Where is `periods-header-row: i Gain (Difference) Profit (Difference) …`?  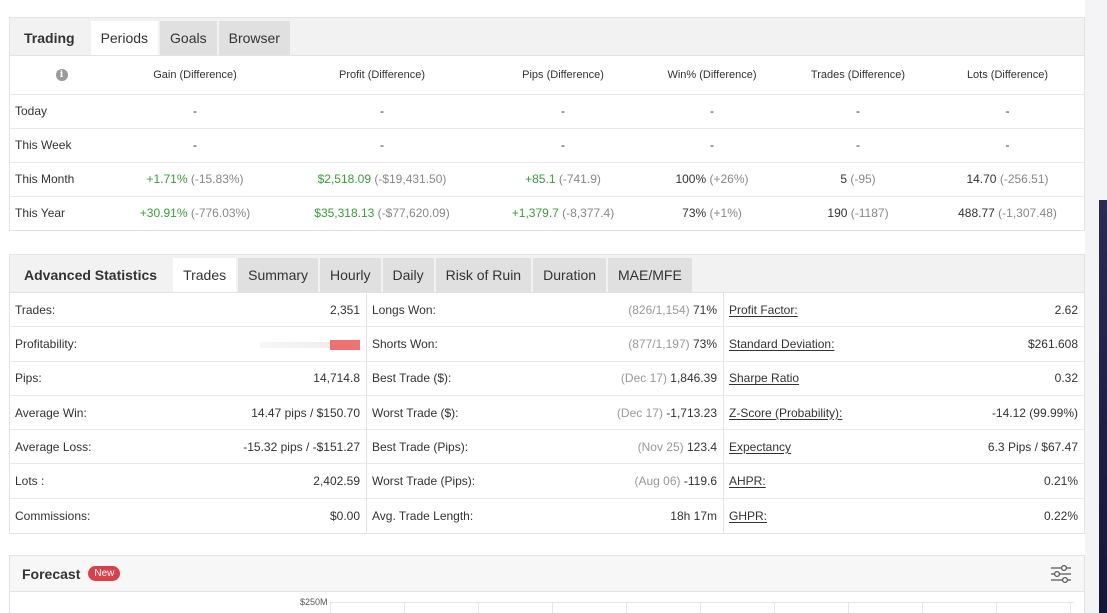 periods-header-row: i Gain (Difference) Profit (Difference) … is located at coordinates (547, 75).